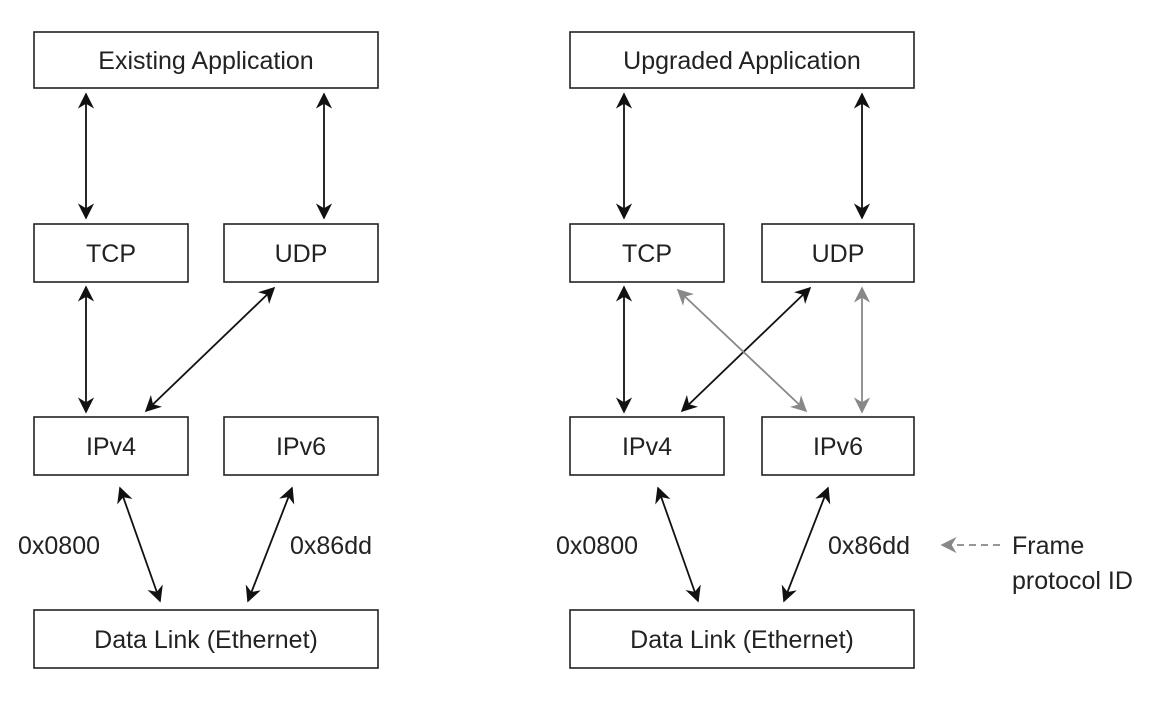 The height and width of the screenshot is (713, 1176). I want to click on upgraded-application-label: Upgraded Application, so click(742, 61).